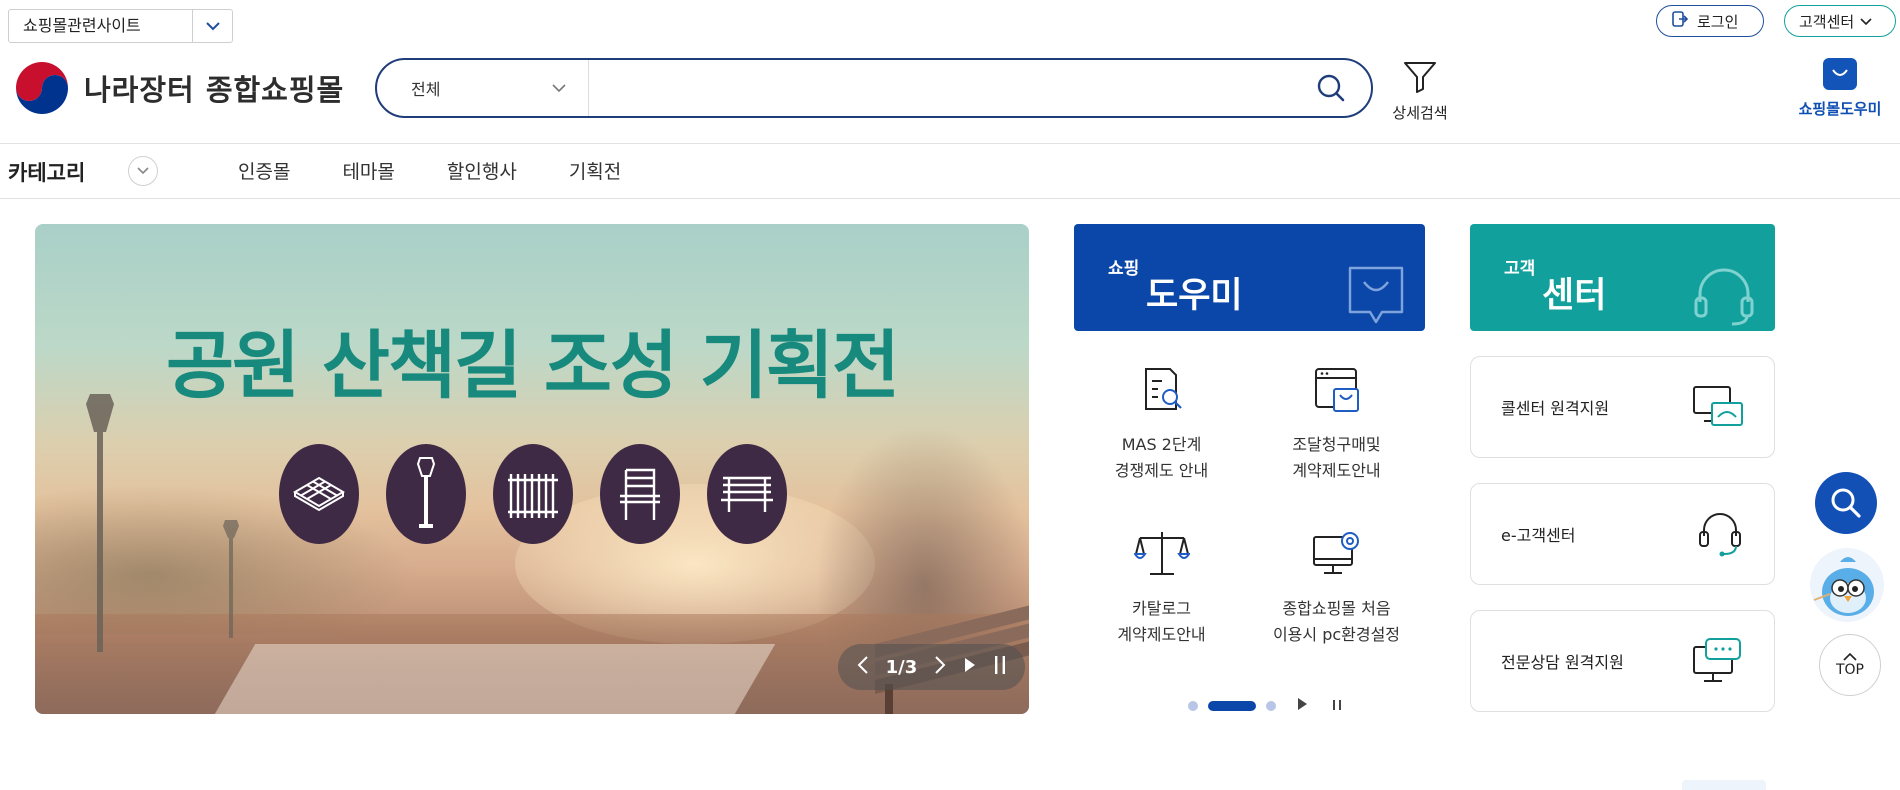  Describe the element at coordinates (426, 89) in the screenshot. I see `search-scope-label: 전체` at that location.